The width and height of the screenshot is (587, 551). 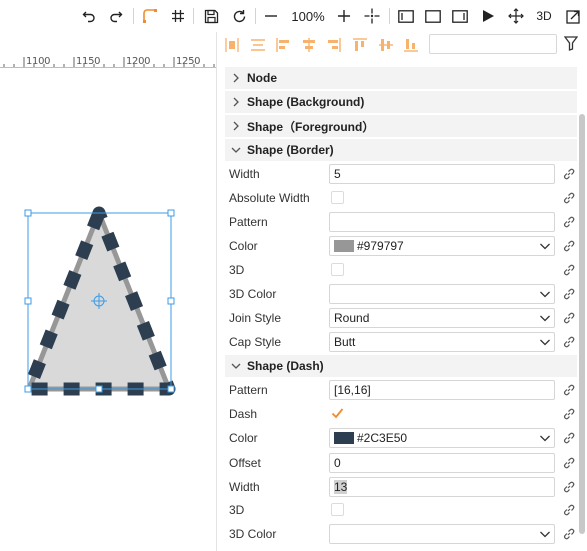 I want to click on prop-label: Absolute Width, so click(x=269, y=198).